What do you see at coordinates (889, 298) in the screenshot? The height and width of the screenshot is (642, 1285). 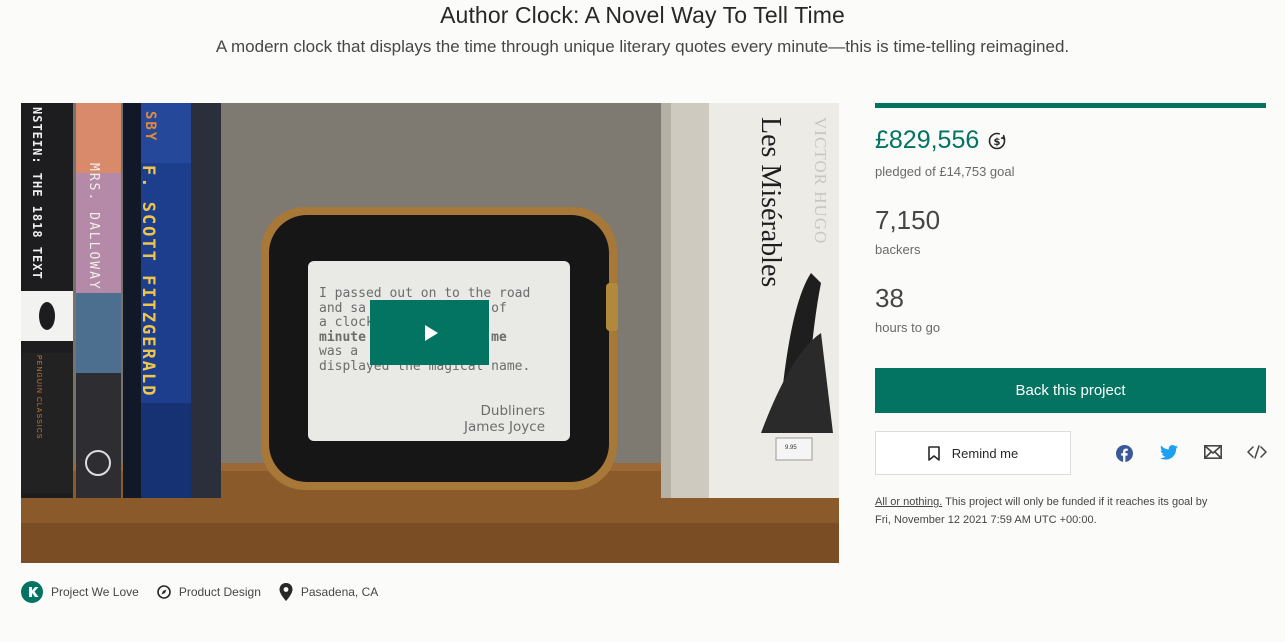 I see `time-remaining: 38` at bounding box center [889, 298].